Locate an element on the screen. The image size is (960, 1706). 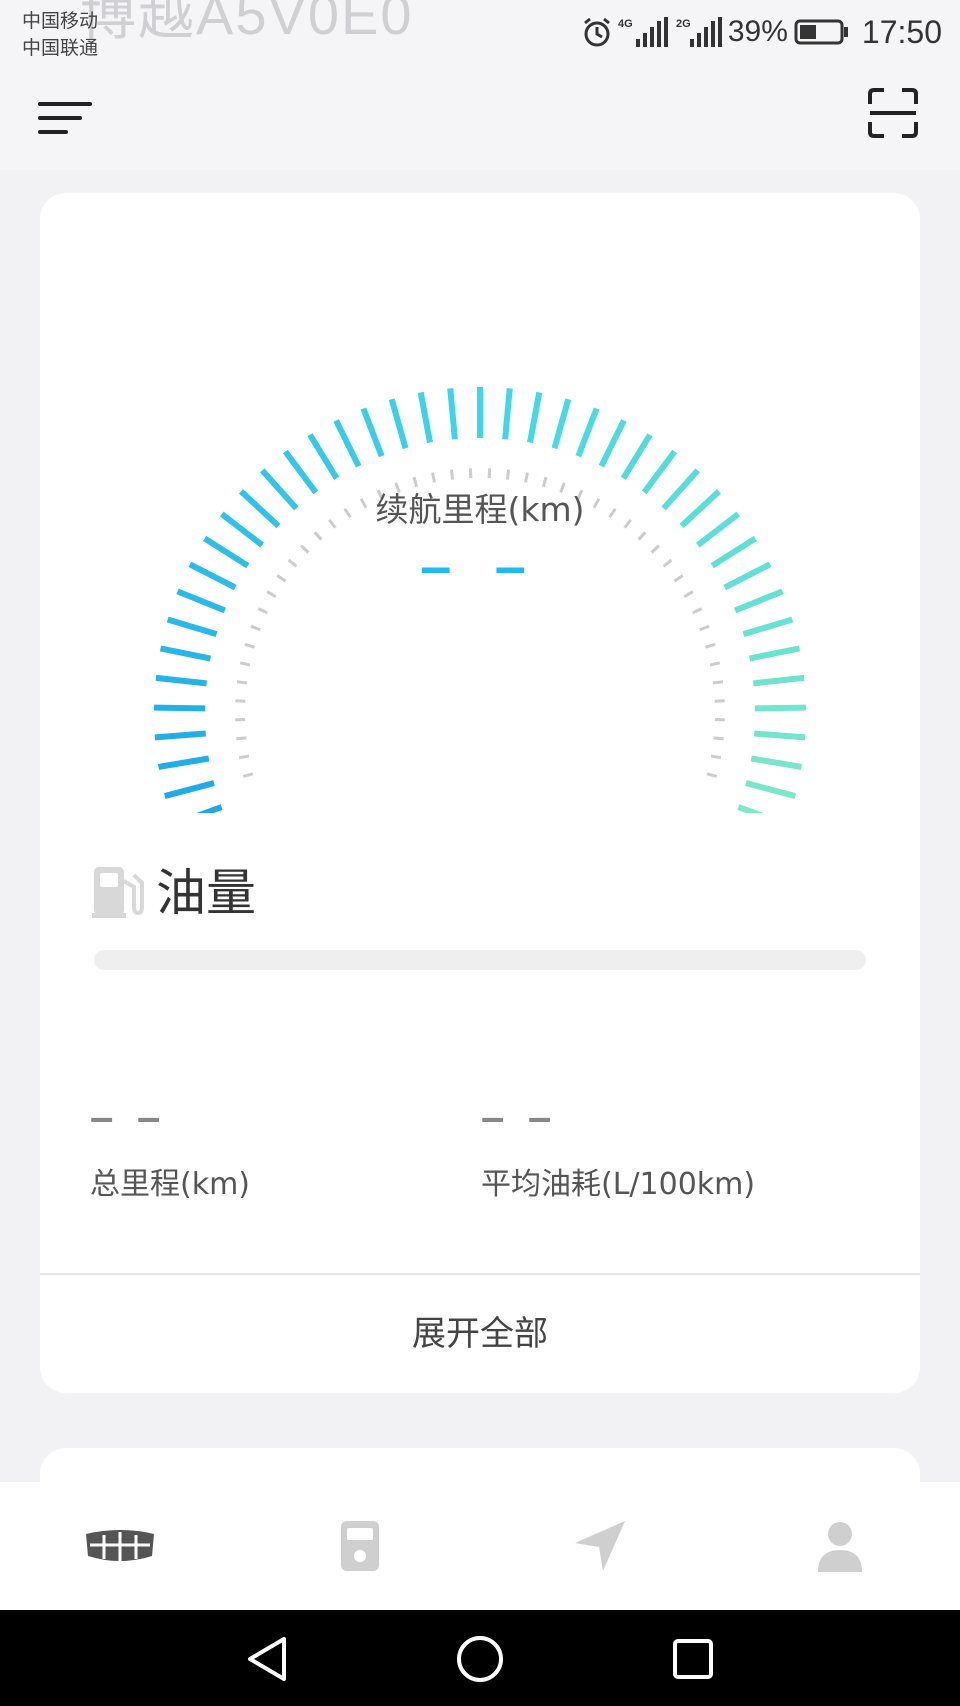
tab-remote-key is located at coordinates (360, 1546).